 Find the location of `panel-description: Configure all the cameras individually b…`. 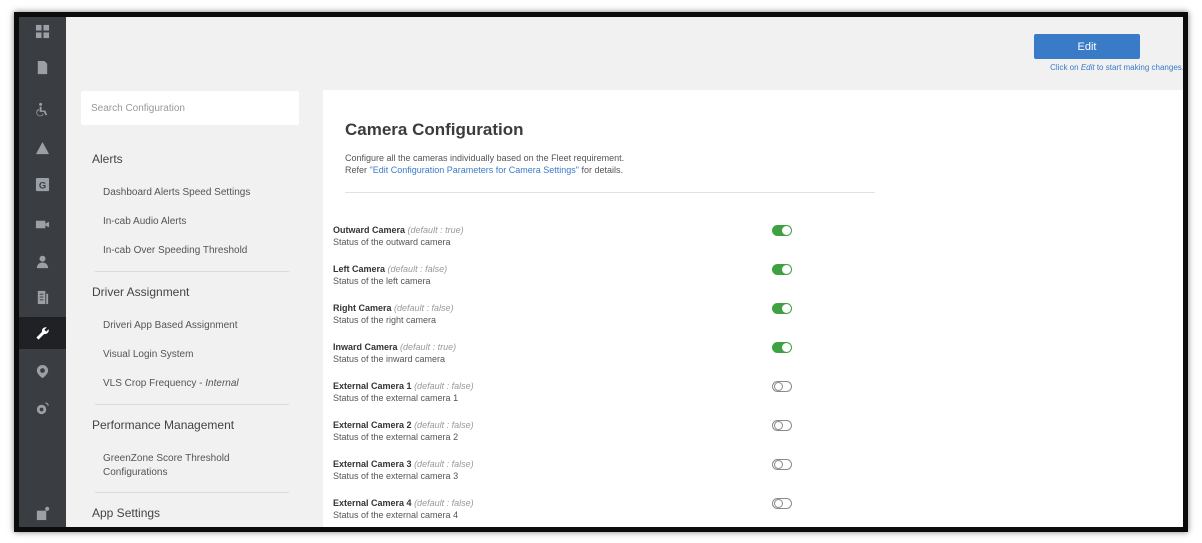

panel-description: Configure all the cameras individually b… is located at coordinates (484, 164).